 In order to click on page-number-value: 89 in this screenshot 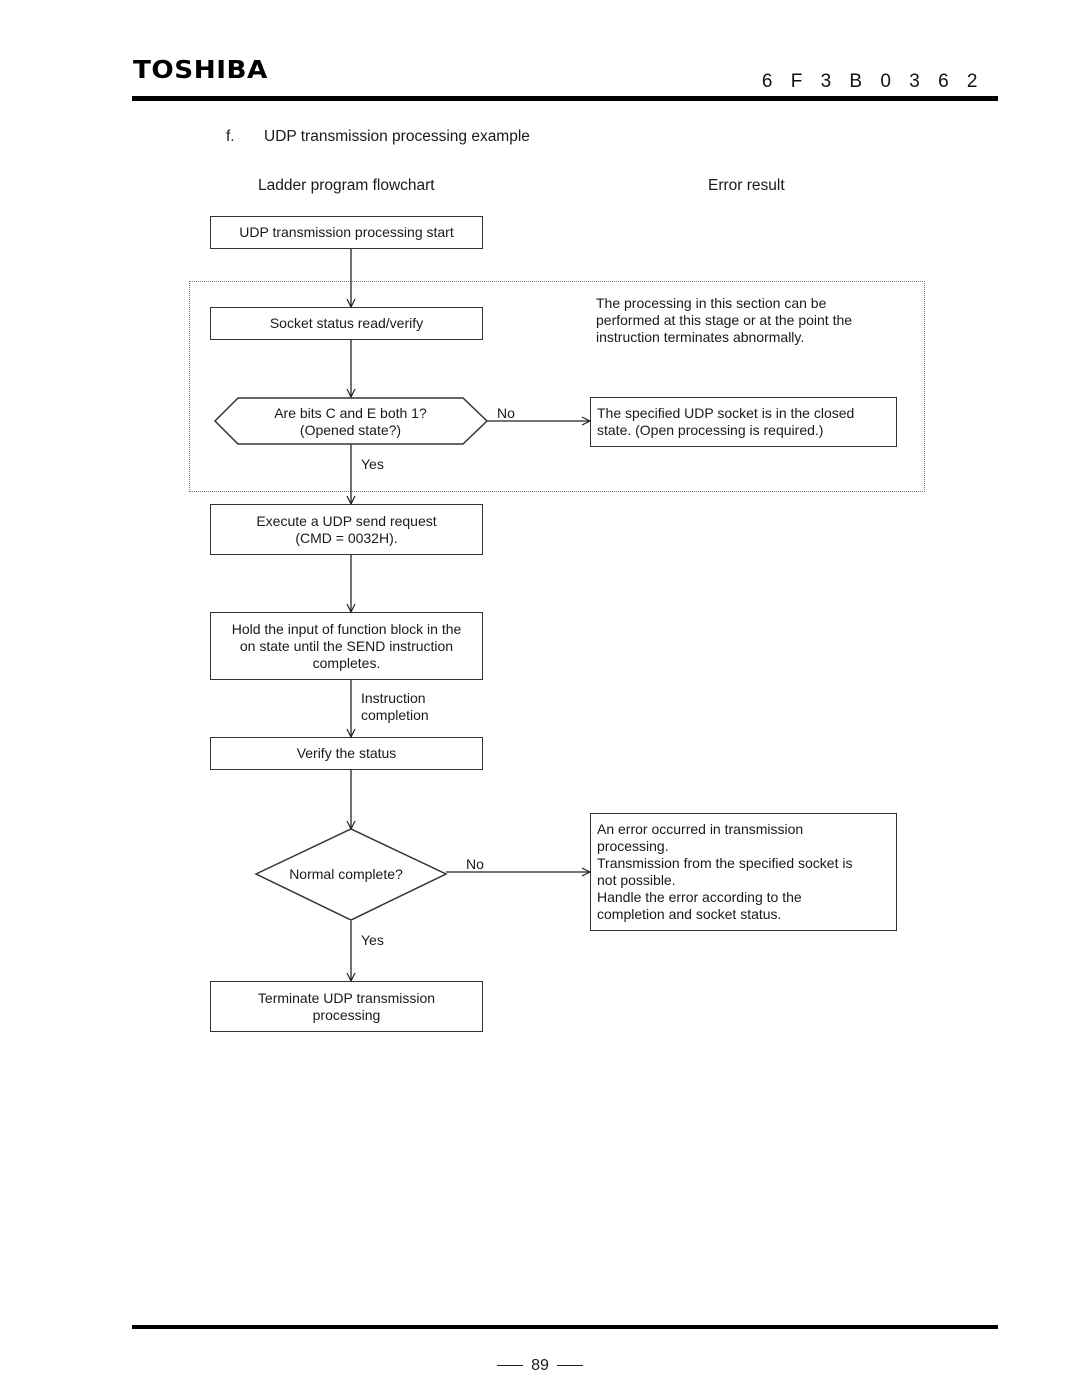, I will do `click(540, 1365)`.